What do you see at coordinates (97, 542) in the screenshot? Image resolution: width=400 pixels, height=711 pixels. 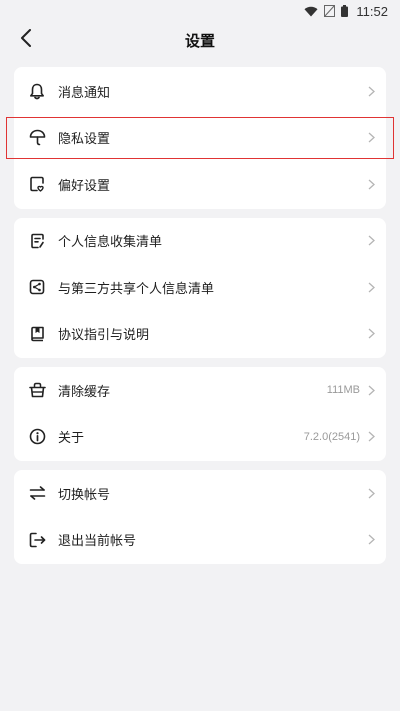 I see `settings-item-label: 退出当前帐号` at bounding box center [97, 542].